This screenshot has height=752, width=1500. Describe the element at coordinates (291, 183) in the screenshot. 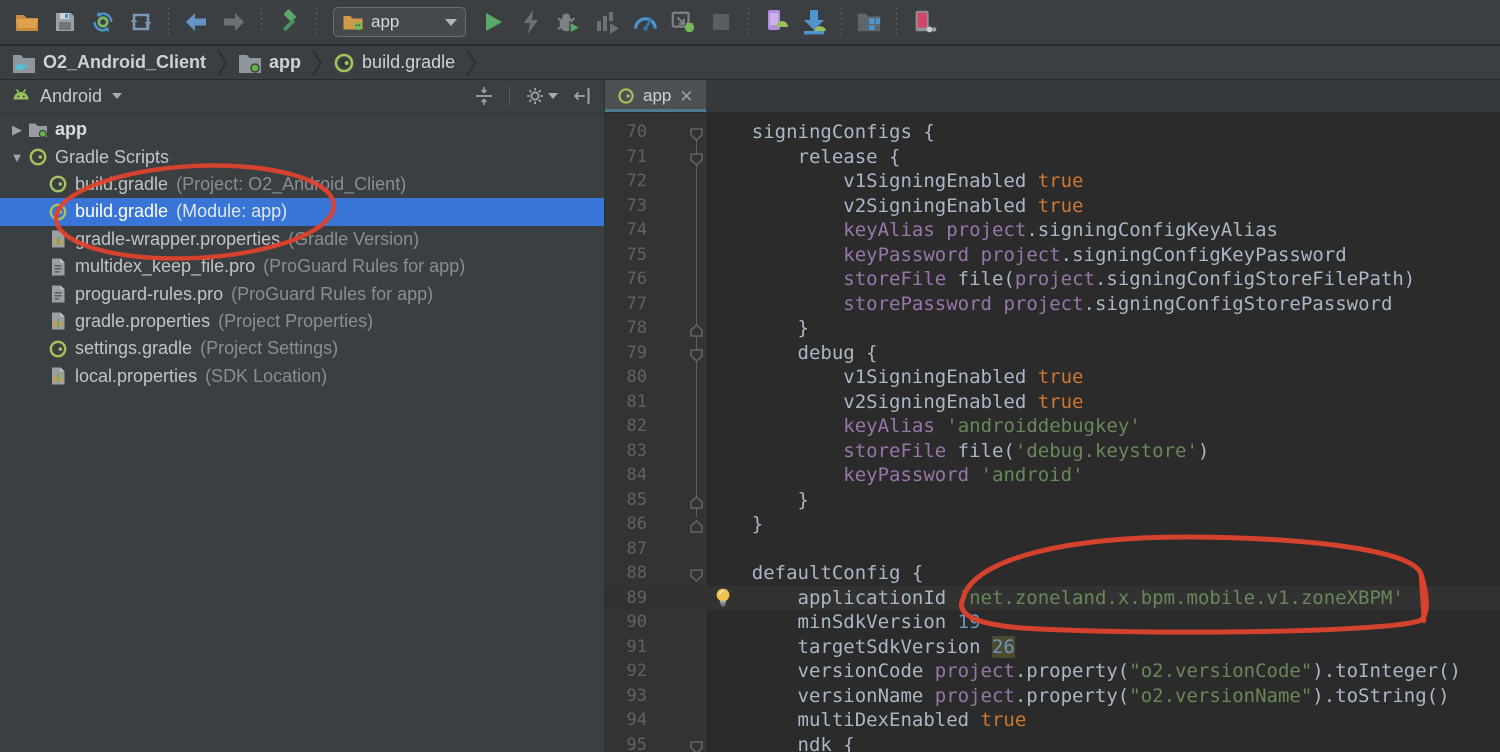

I see `tree-item-hint: (Project: O2_Android_Client)` at that location.